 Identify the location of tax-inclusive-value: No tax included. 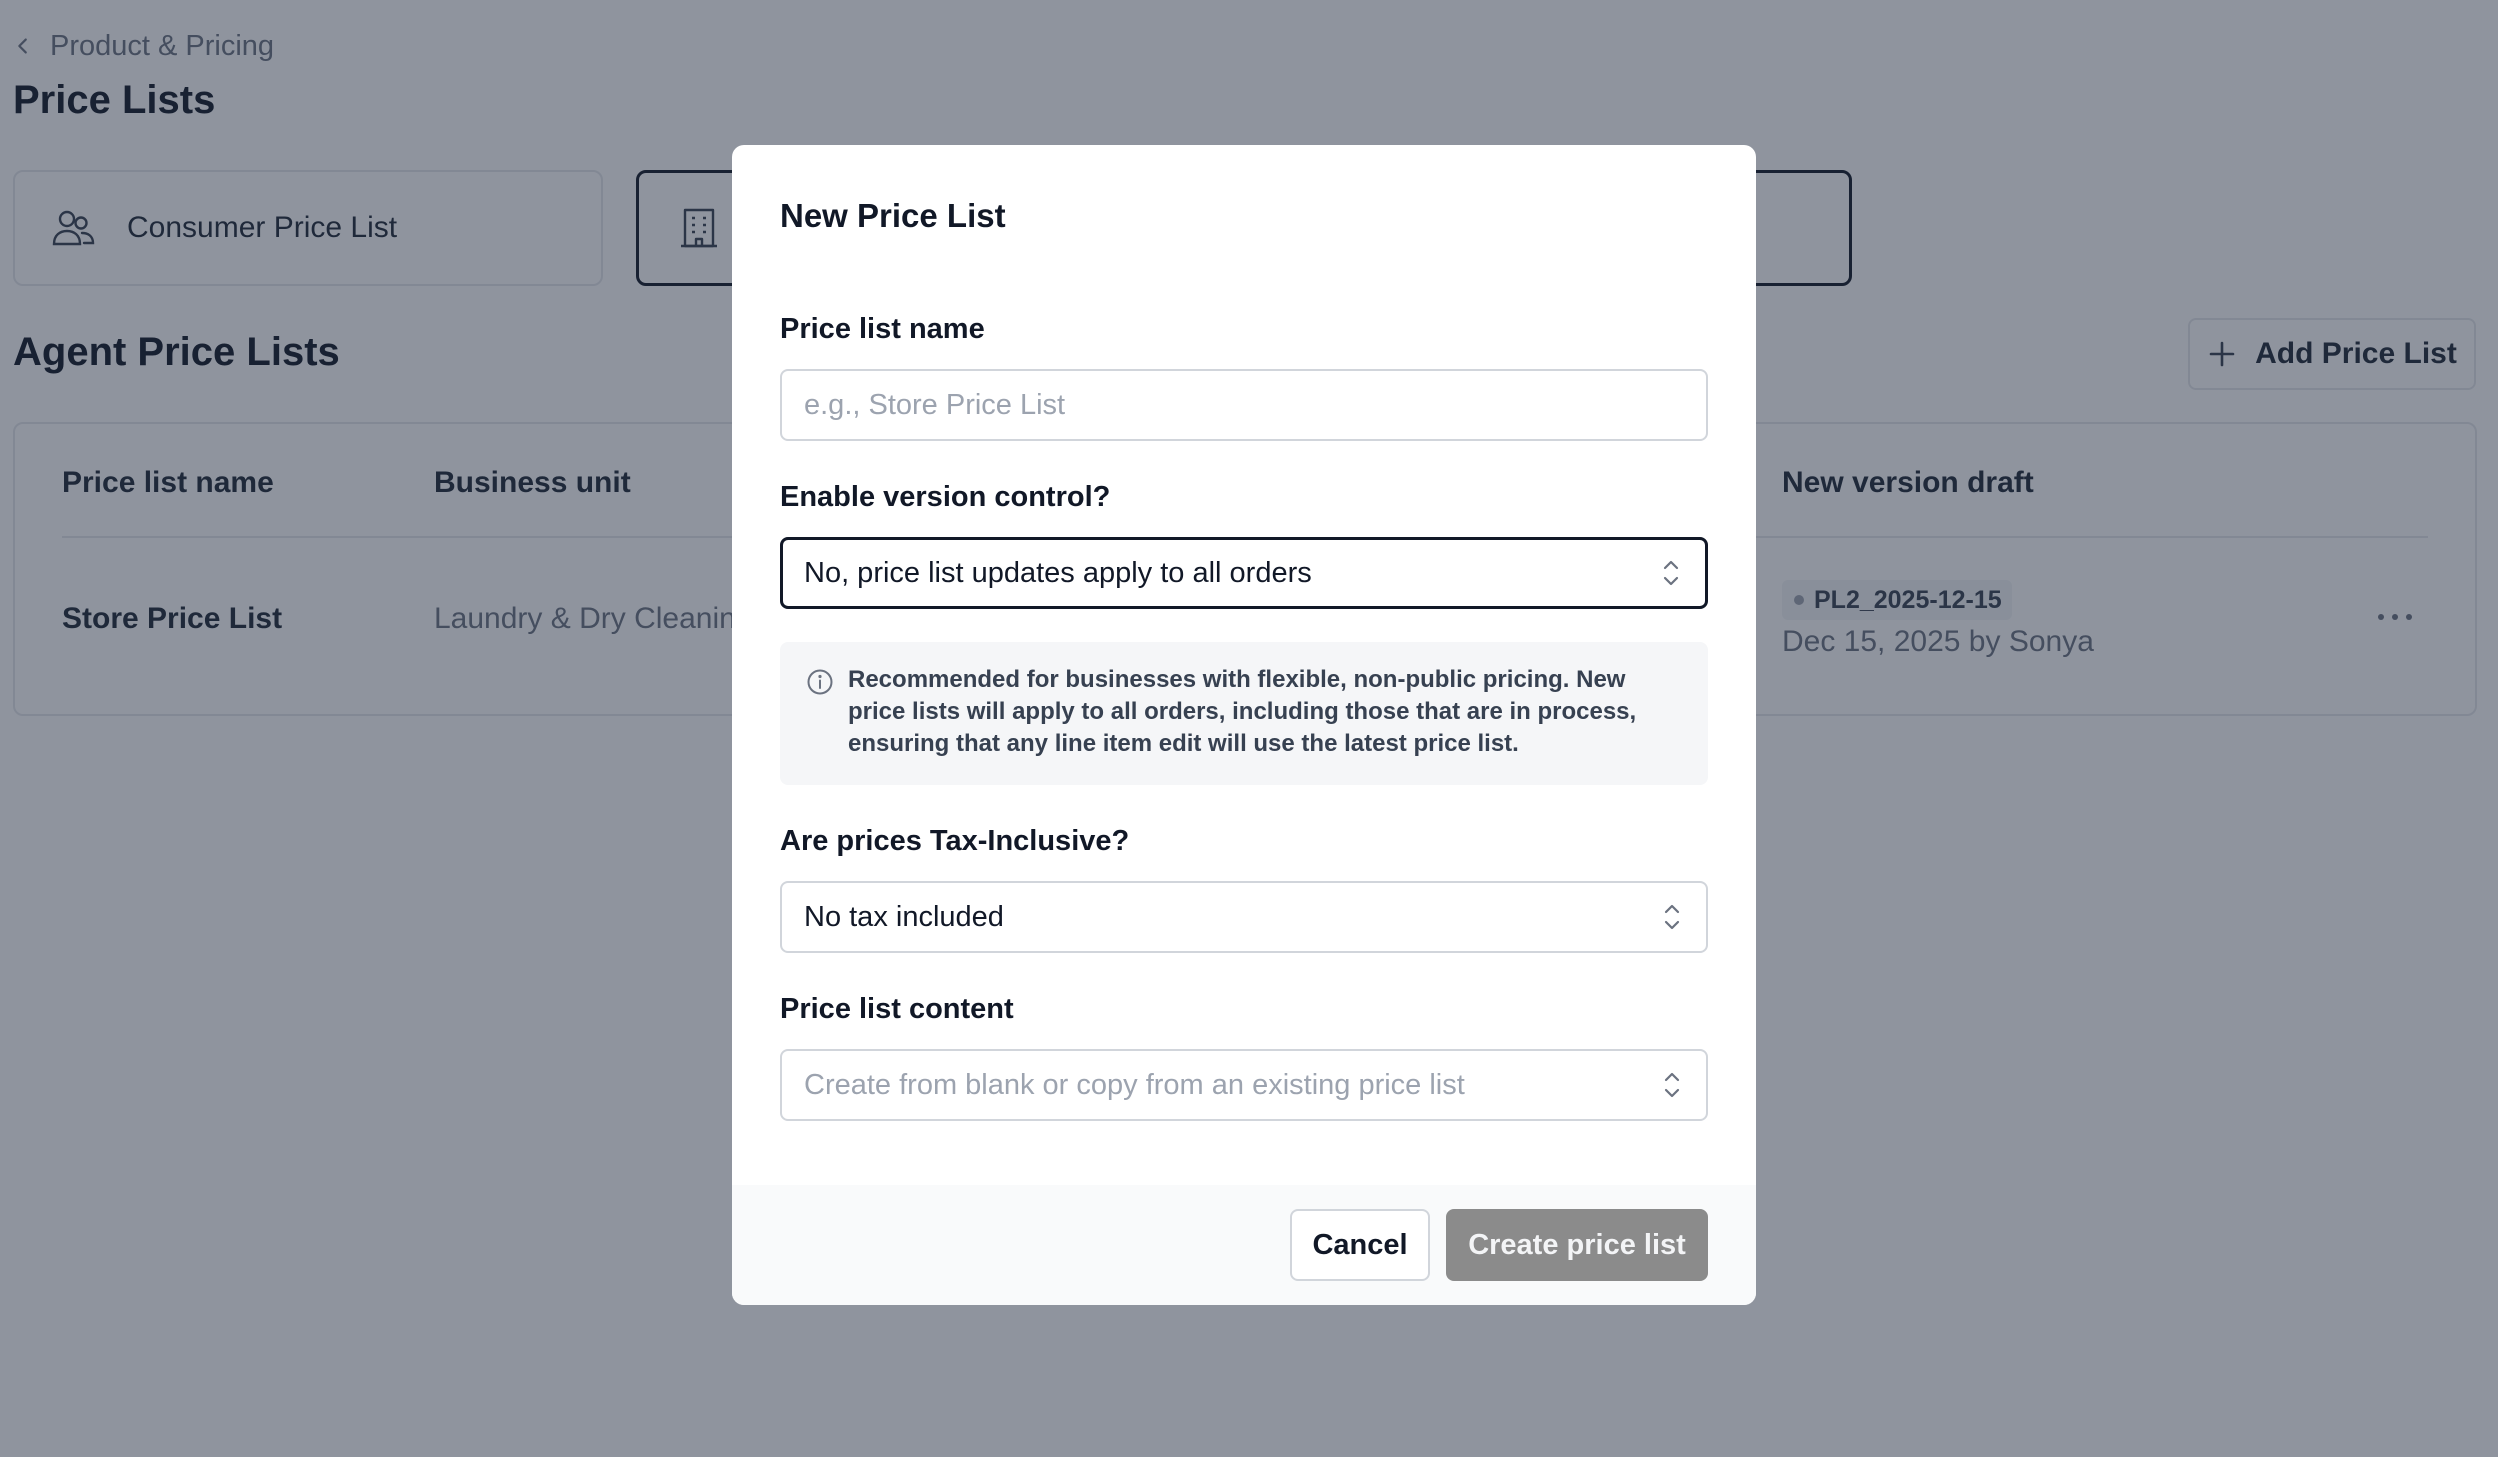
(904, 916).